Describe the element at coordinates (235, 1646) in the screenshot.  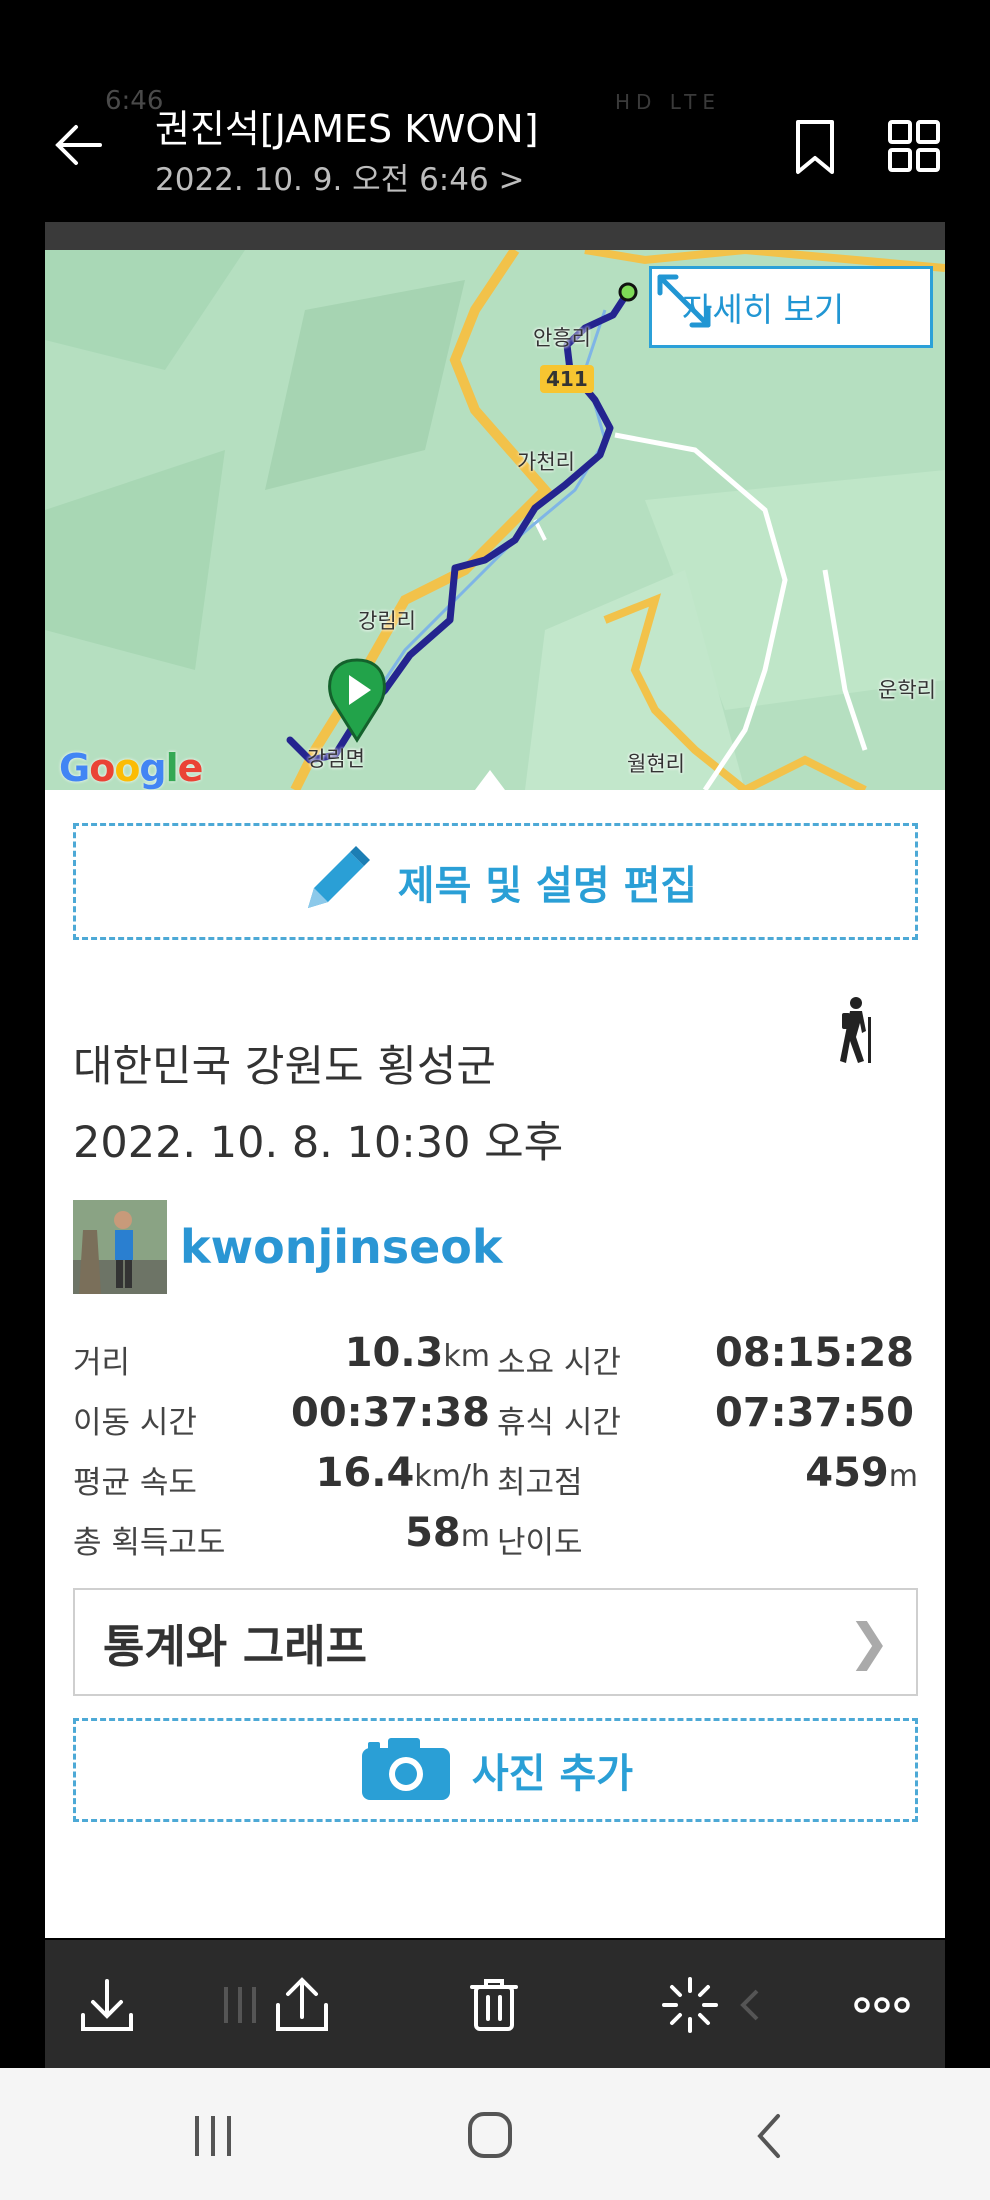
I see `stats-graph-label: 통계와 그래프` at that location.